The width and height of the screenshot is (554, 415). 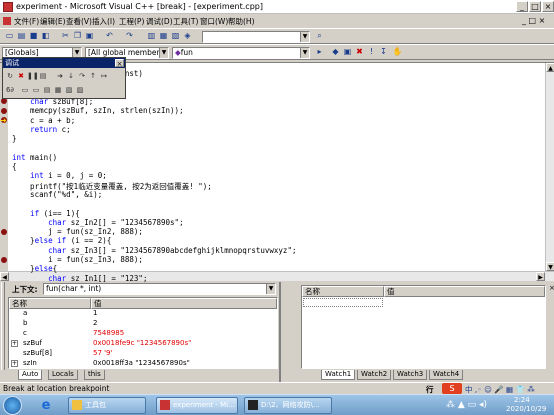 What do you see at coordinates (359, 52) in the screenshot?
I see `stop-build-icon: ✖` at bounding box center [359, 52].